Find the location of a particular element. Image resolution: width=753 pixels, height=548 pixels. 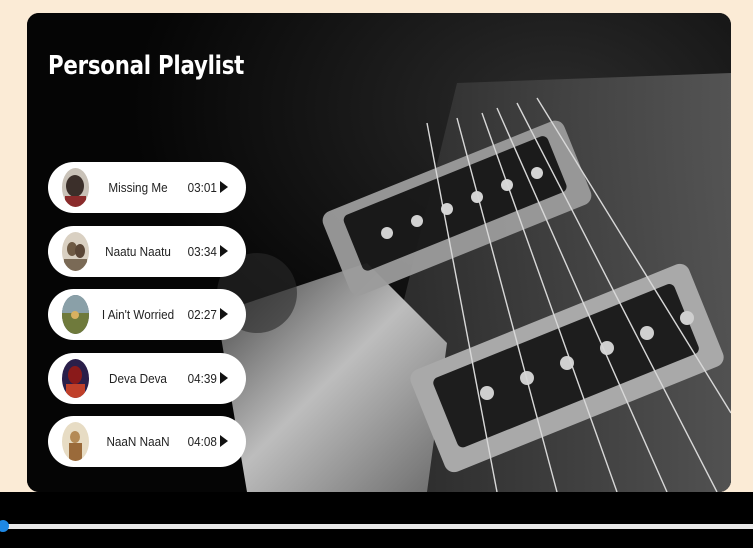

progress-slider is located at coordinates (376, 526).